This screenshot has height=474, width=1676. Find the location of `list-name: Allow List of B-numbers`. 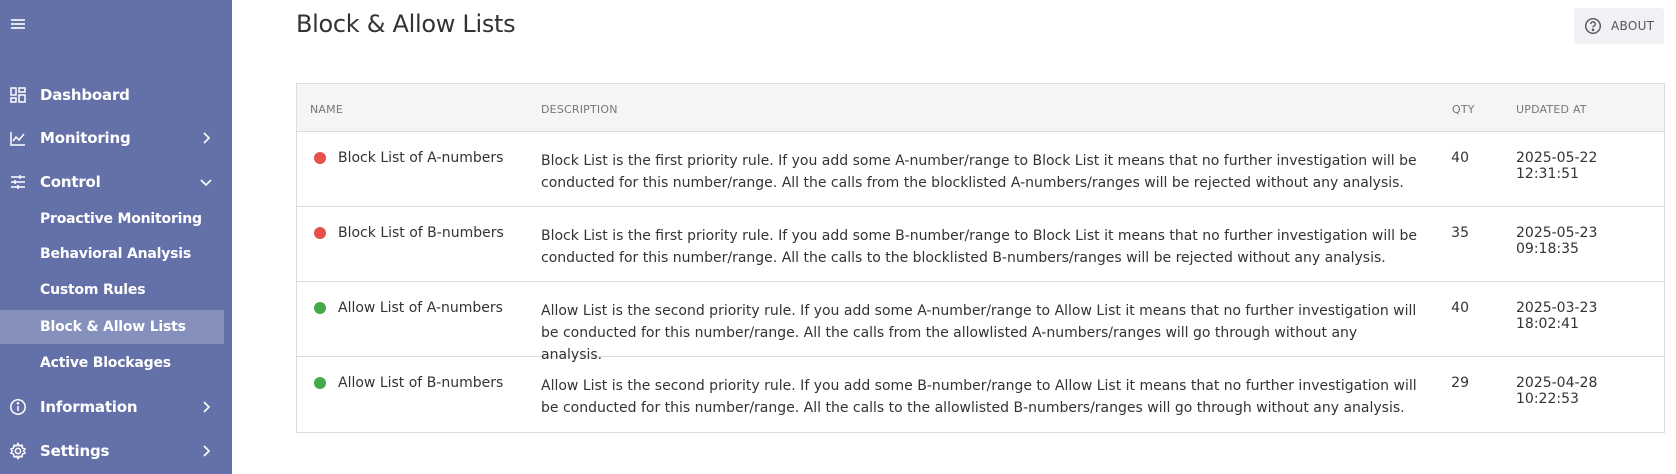

list-name: Allow List of B-numbers is located at coordinates (421, 383).